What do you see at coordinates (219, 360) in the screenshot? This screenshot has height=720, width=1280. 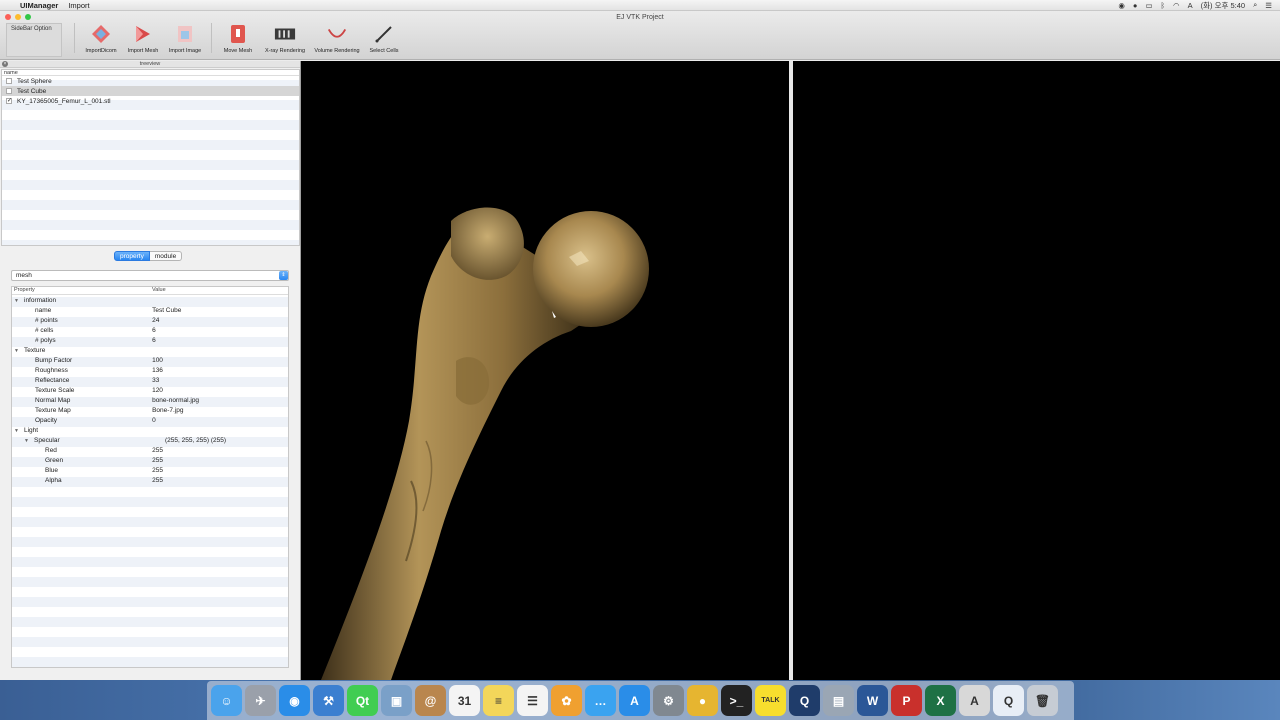 I see `property-value: 100` at bounding box center [219, 360].